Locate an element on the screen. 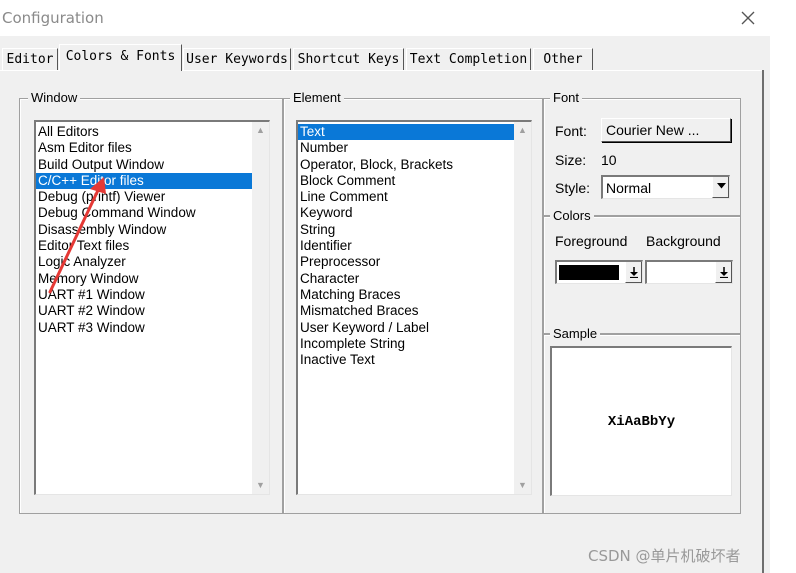 This screenshot has width=796, height=573. font-group-label: Font is located at coordinates (566, 97).